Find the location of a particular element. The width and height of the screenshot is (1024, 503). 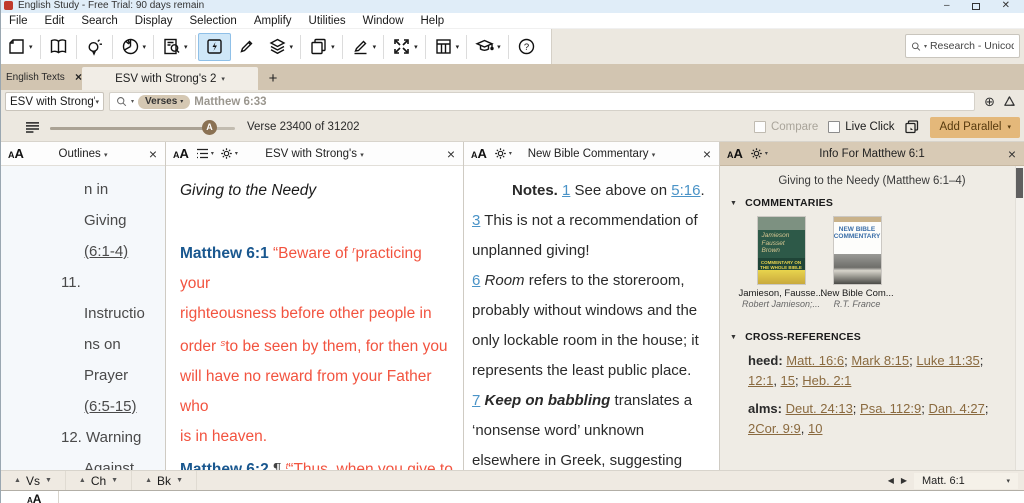

reference-link: Dan. 4:27 is located at coordinates (956, 408).